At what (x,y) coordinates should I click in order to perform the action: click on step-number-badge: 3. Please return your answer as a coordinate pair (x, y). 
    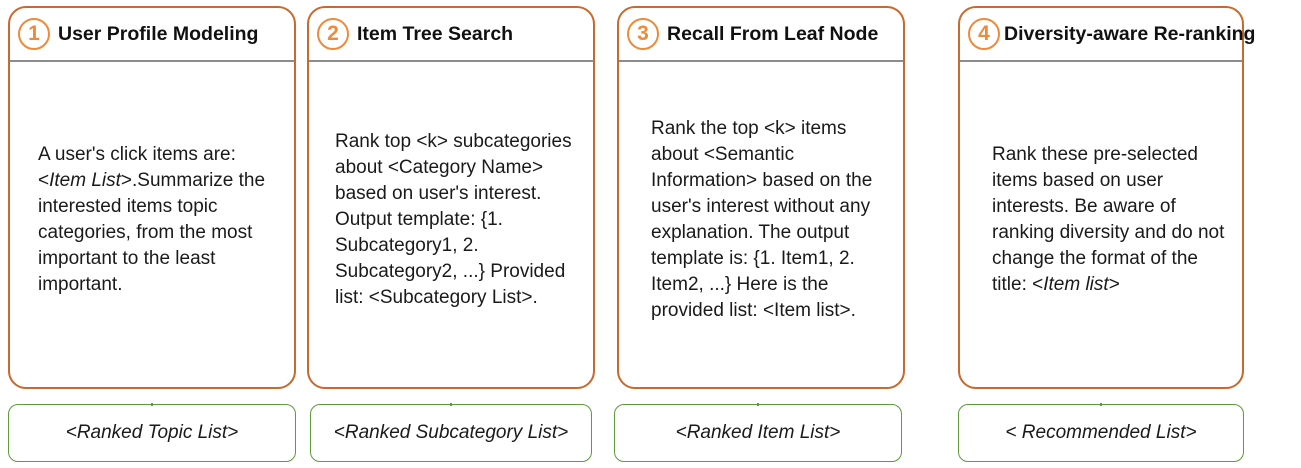
    Looking at the image, I should click on (643, 34).